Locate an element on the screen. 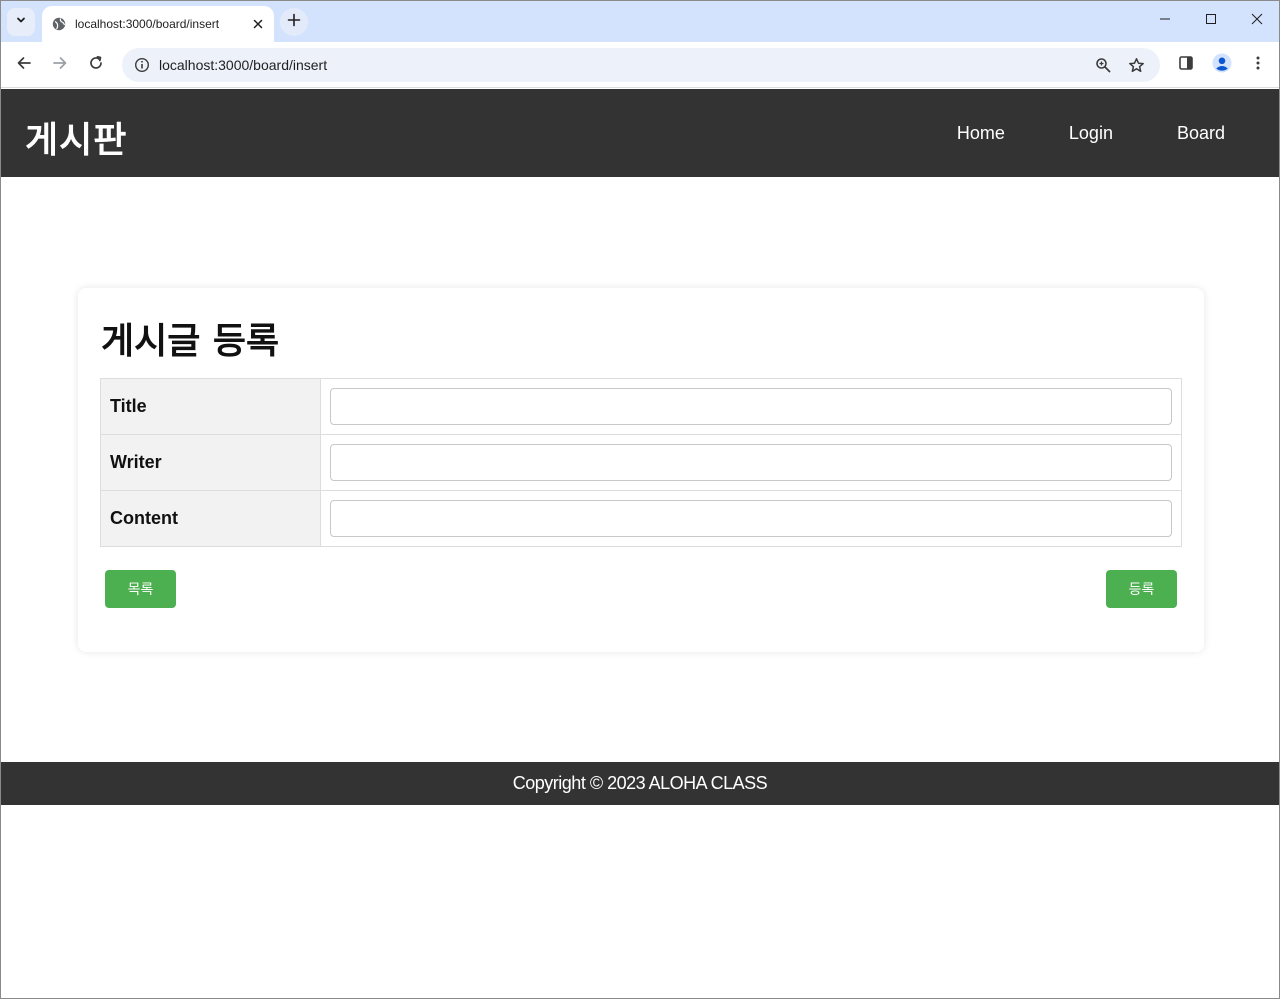 This screenshot has width=1280, height=999. form-row-writer: Writer is located at coordinates (641, 462).